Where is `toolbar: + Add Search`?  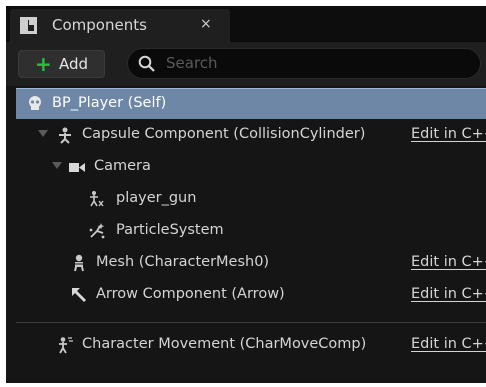
toolbar: + Add Search is located at coordinates (246, 64).